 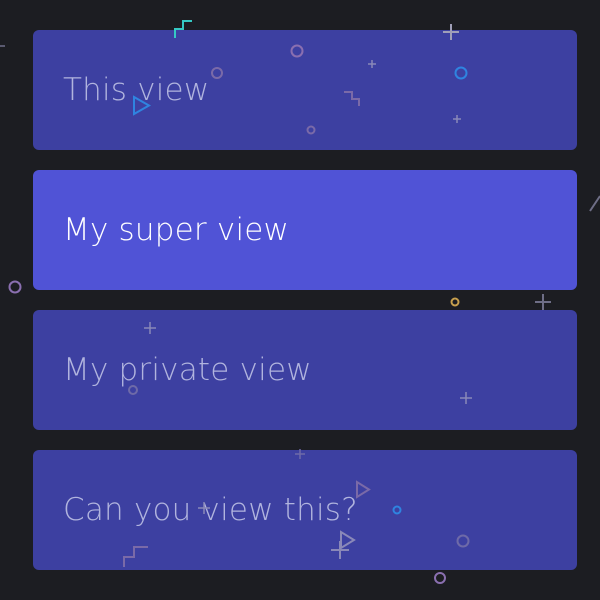 I want to click on view-item-label: Can you view this?, so click(x=210, y=510).